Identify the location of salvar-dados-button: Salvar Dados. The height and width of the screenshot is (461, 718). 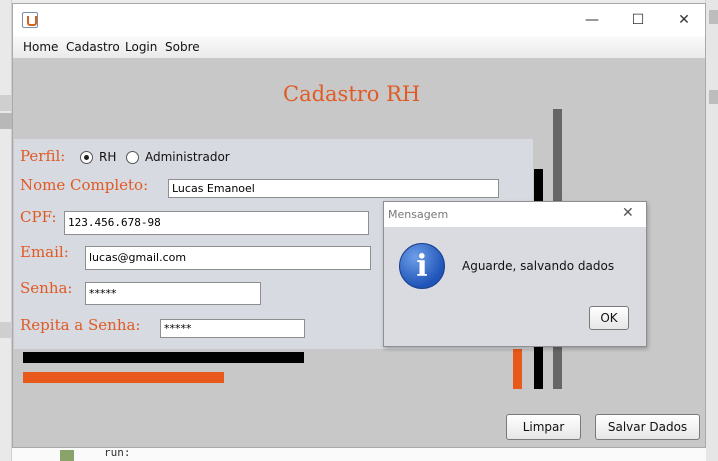
(647, 427).